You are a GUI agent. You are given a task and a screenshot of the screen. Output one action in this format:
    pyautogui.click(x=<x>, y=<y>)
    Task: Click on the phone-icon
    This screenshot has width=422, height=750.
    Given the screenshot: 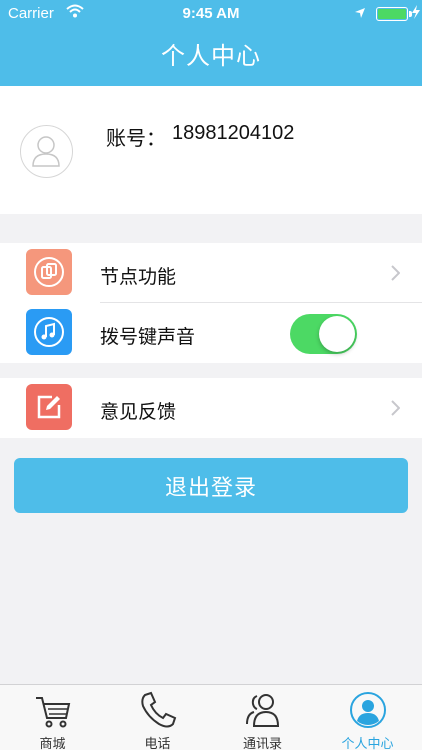 What is the action you would take?
    pyautogui.click(x=158, y=709)
    